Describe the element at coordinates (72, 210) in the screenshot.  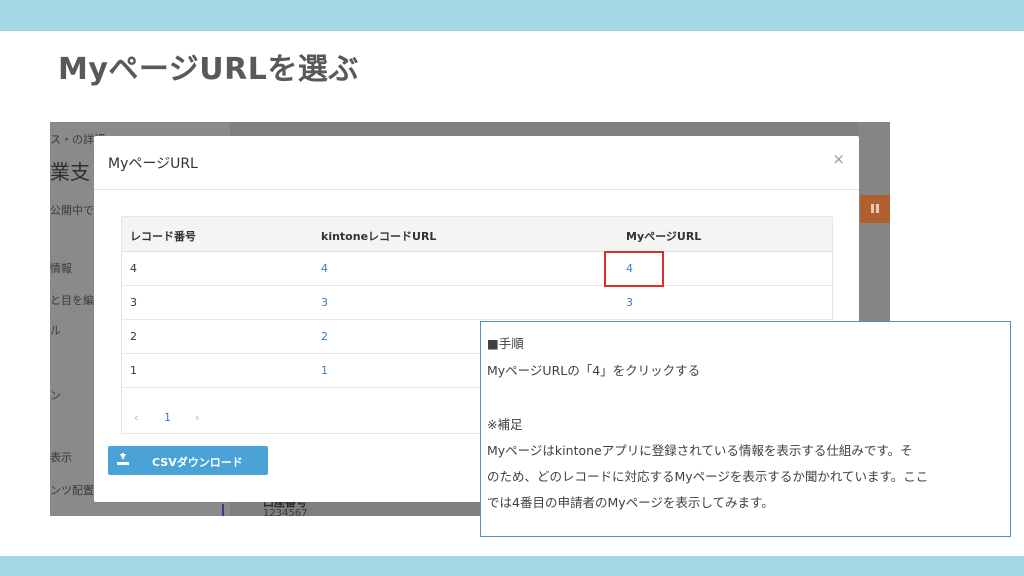
I see `background-status: 公開中で` at that location.